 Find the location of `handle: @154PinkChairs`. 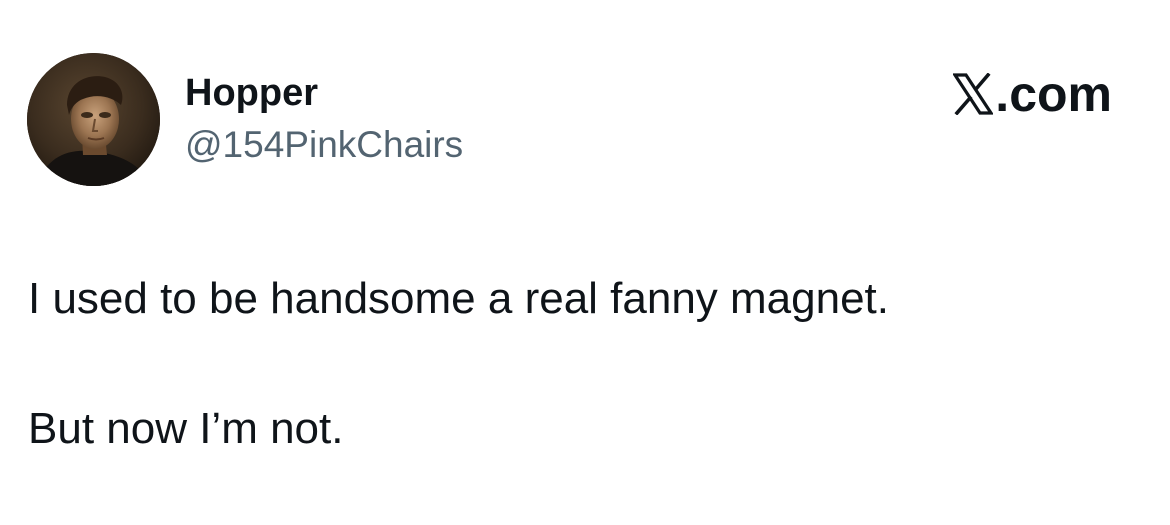

handle: @154PinkChairs is located at coordinates (324, 145).